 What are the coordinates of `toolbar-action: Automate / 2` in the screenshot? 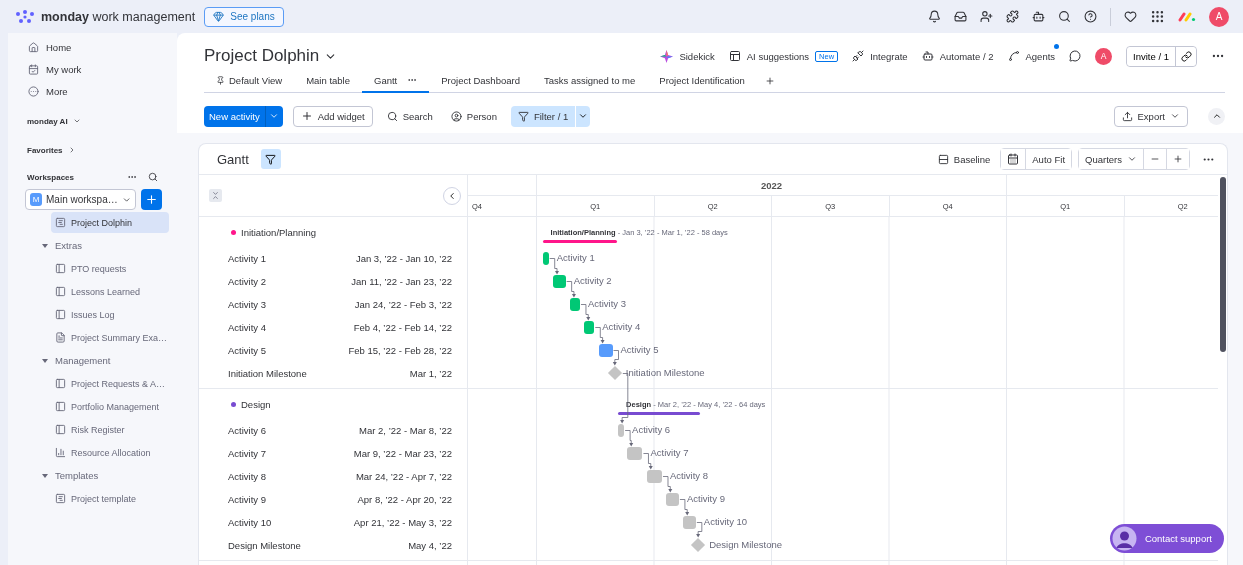 It's located at (957, 56).